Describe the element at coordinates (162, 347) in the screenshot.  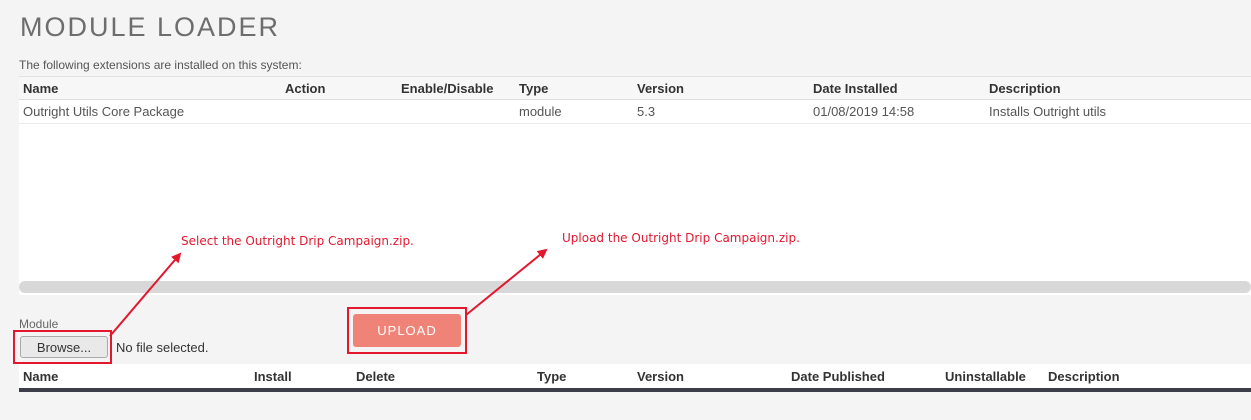
I see `file-status: No file selected.` at that location.